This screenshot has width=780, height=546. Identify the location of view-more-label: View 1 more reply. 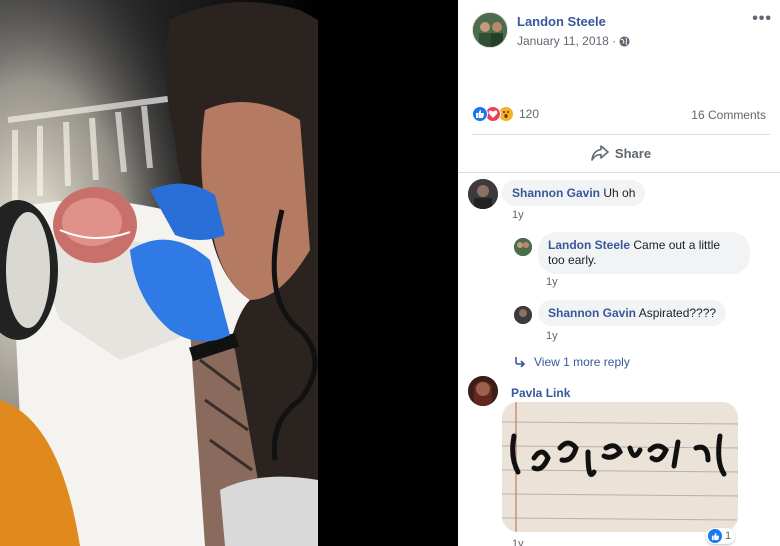
(582, 362).